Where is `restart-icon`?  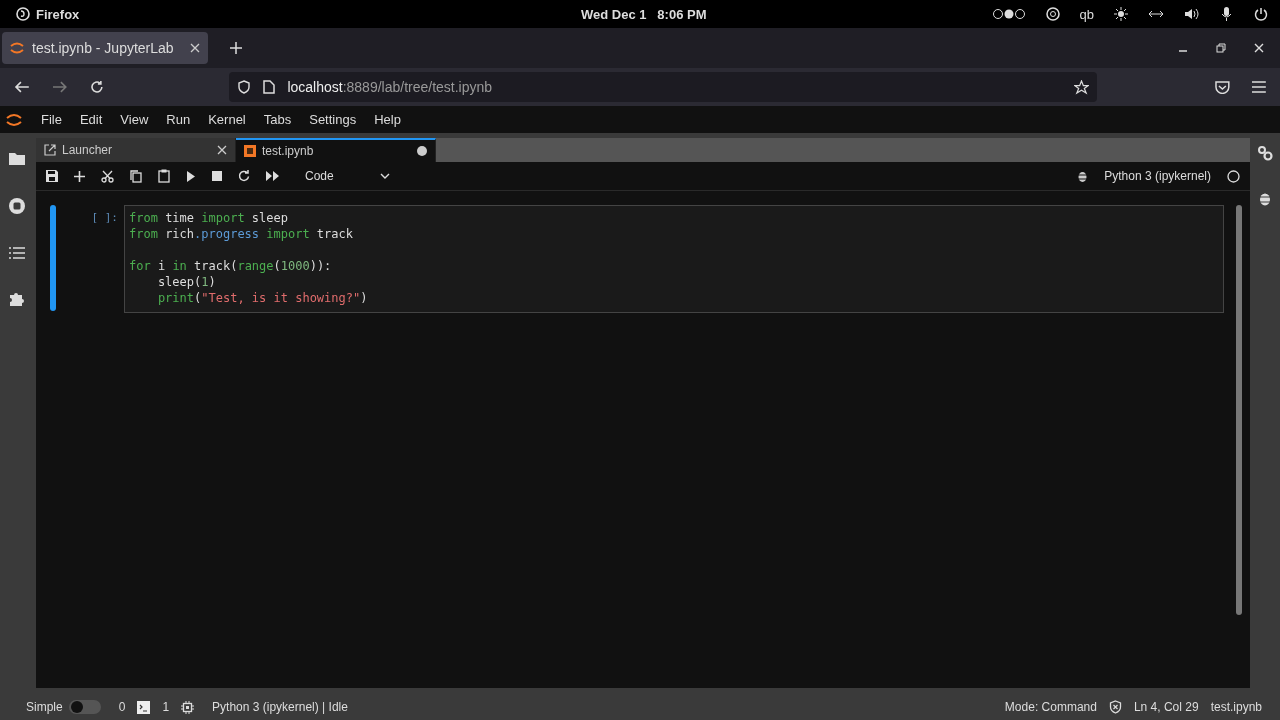 restart-icon is located at coordinates (244, 176).